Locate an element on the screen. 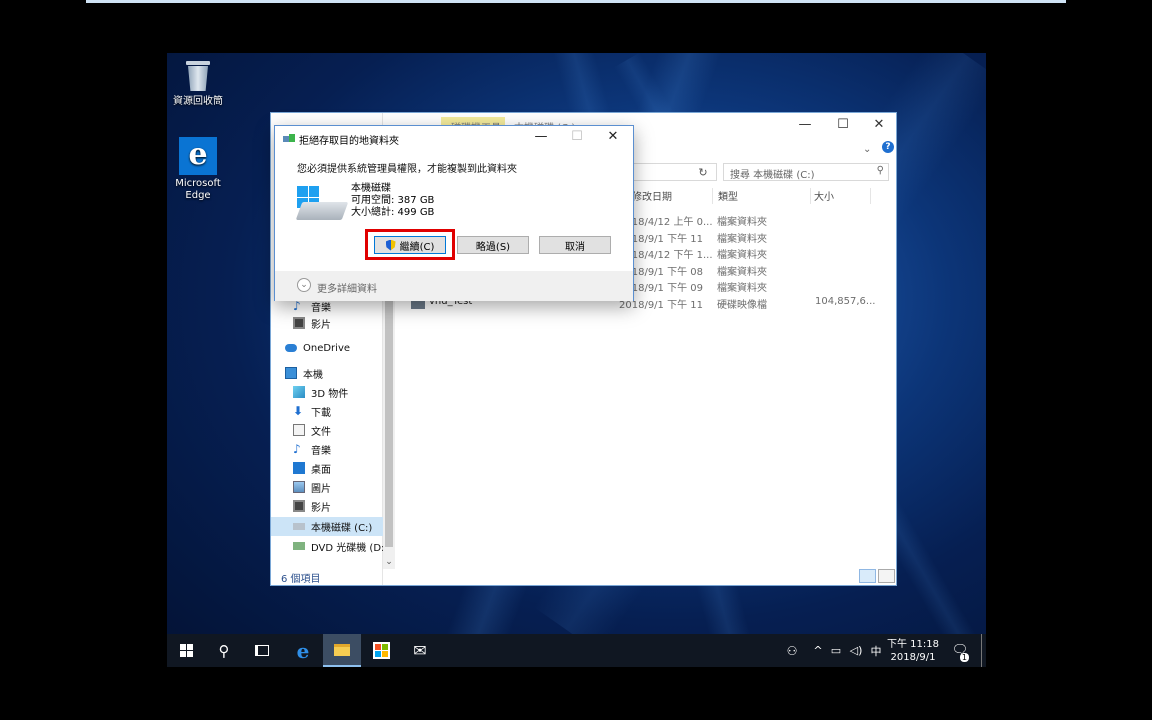  refresh-icon: ↻ is located at coordinates (703, 172).